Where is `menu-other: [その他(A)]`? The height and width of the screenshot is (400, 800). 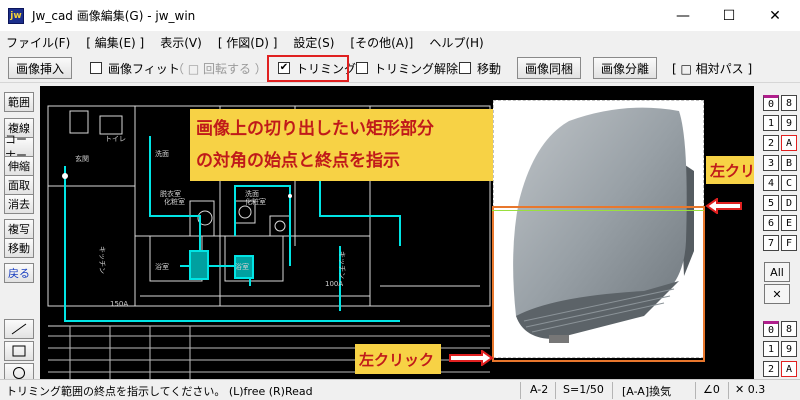 menu-other: [その他(A)] is located at coordinates (381, 42).